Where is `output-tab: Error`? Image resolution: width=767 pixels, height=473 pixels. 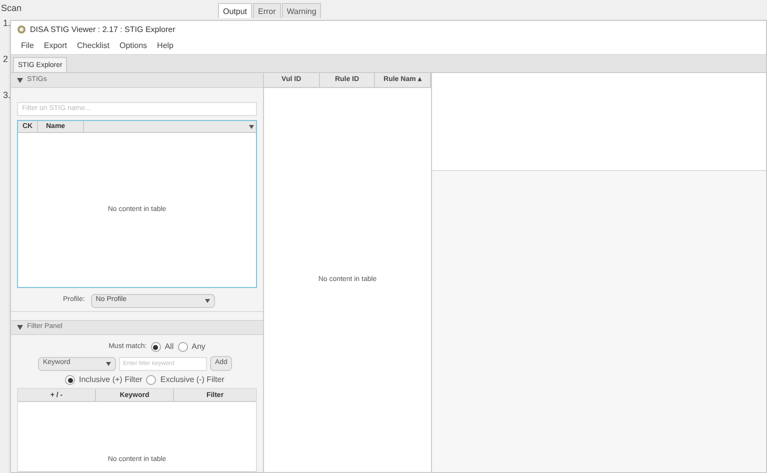
output-tab: Error is located at coordinates (267, 10).